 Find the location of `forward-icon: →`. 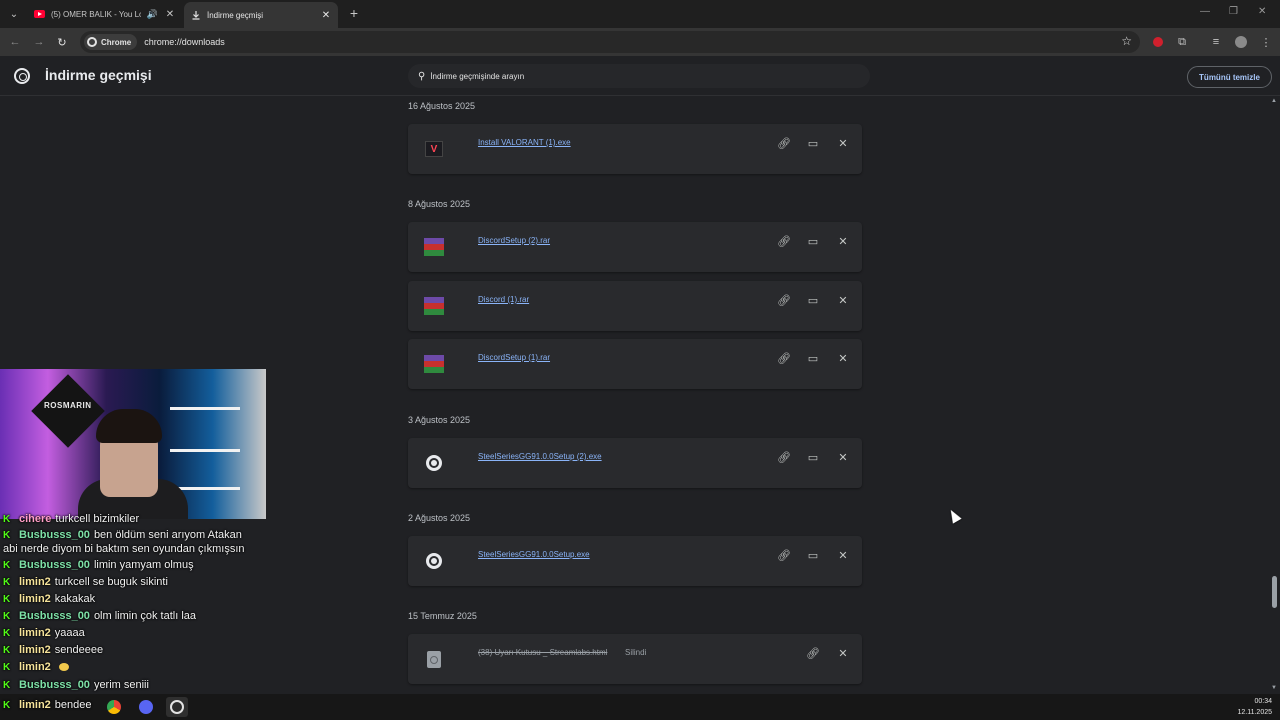

forward-icon: → is located at coordinates (39, 42).